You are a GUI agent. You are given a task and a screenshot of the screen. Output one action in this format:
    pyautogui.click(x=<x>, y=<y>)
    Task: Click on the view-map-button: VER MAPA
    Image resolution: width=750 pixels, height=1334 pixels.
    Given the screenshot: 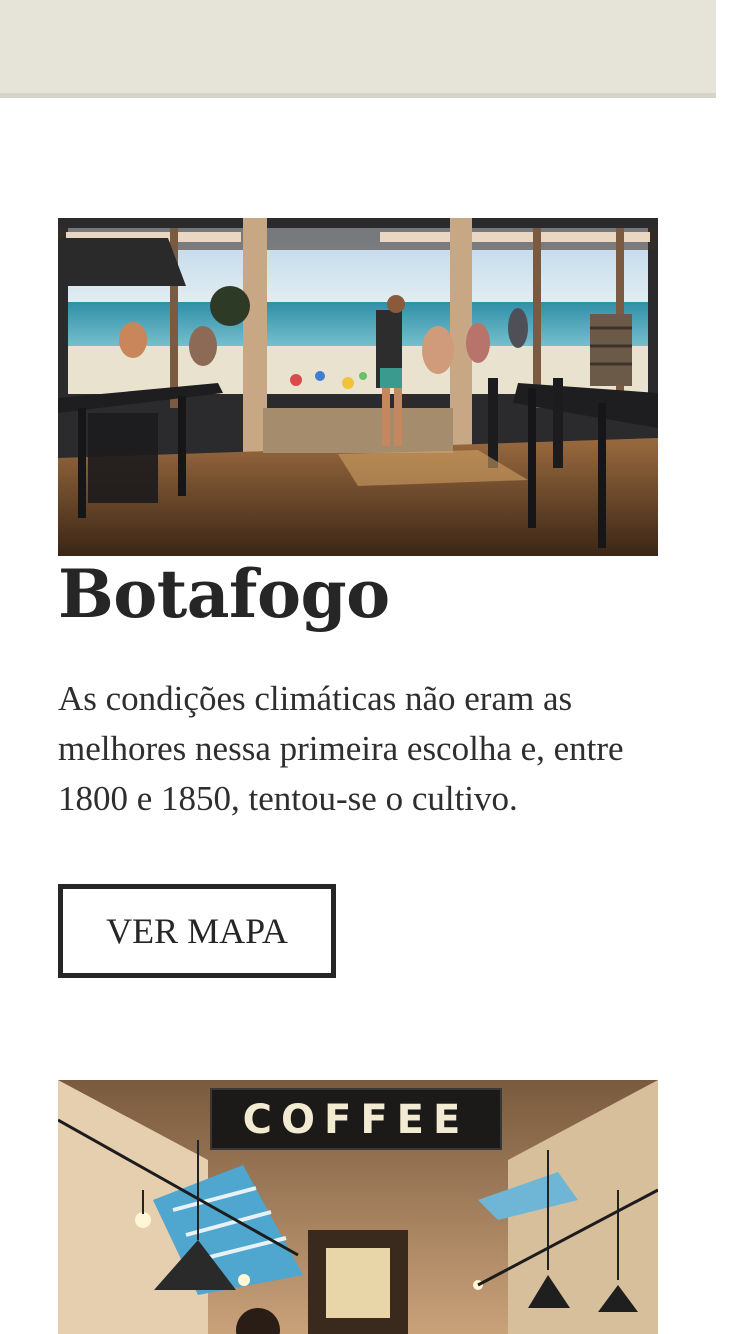 What is the action you would take?
    pyautogui.click(x=197, y=930)
    